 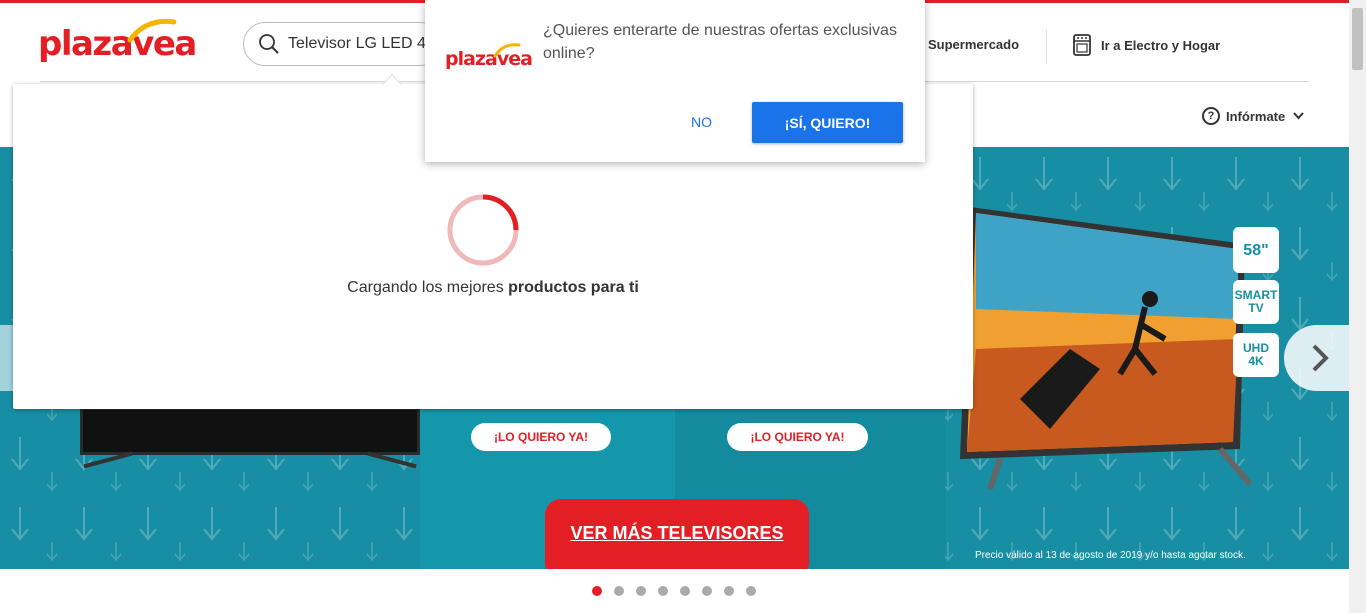 What do you see at coordinates (250, 438) in the screenshot?
I see `tv-image-left` at bounding box center [250, 438].